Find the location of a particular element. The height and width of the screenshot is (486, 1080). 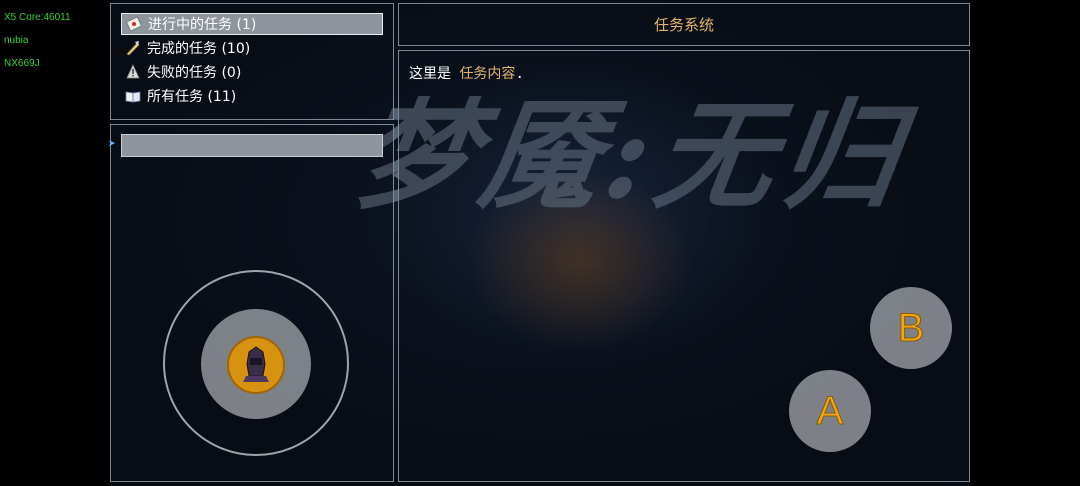

task-category-in-progress: 进行中的任务 (1) is located at coordinates (252, 24).